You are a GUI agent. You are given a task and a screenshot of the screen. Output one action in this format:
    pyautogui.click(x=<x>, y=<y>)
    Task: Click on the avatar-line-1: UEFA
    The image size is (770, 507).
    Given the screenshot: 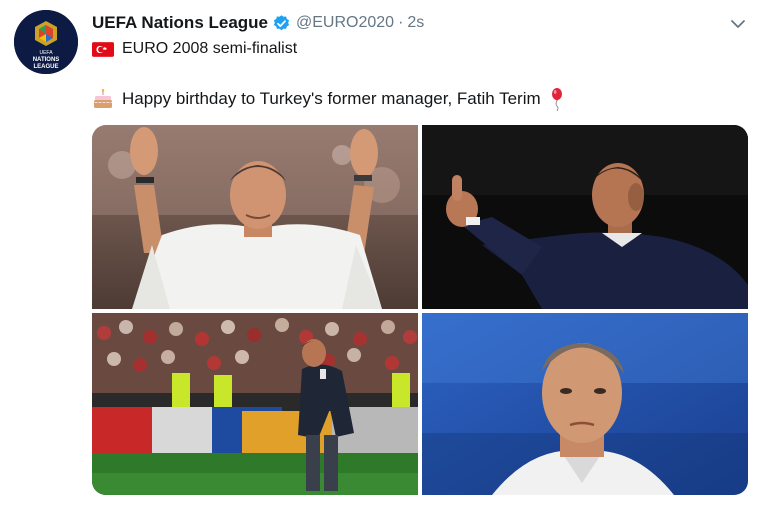 What is the action you would take?
    pyautogui.click(x=46, y=53)
    